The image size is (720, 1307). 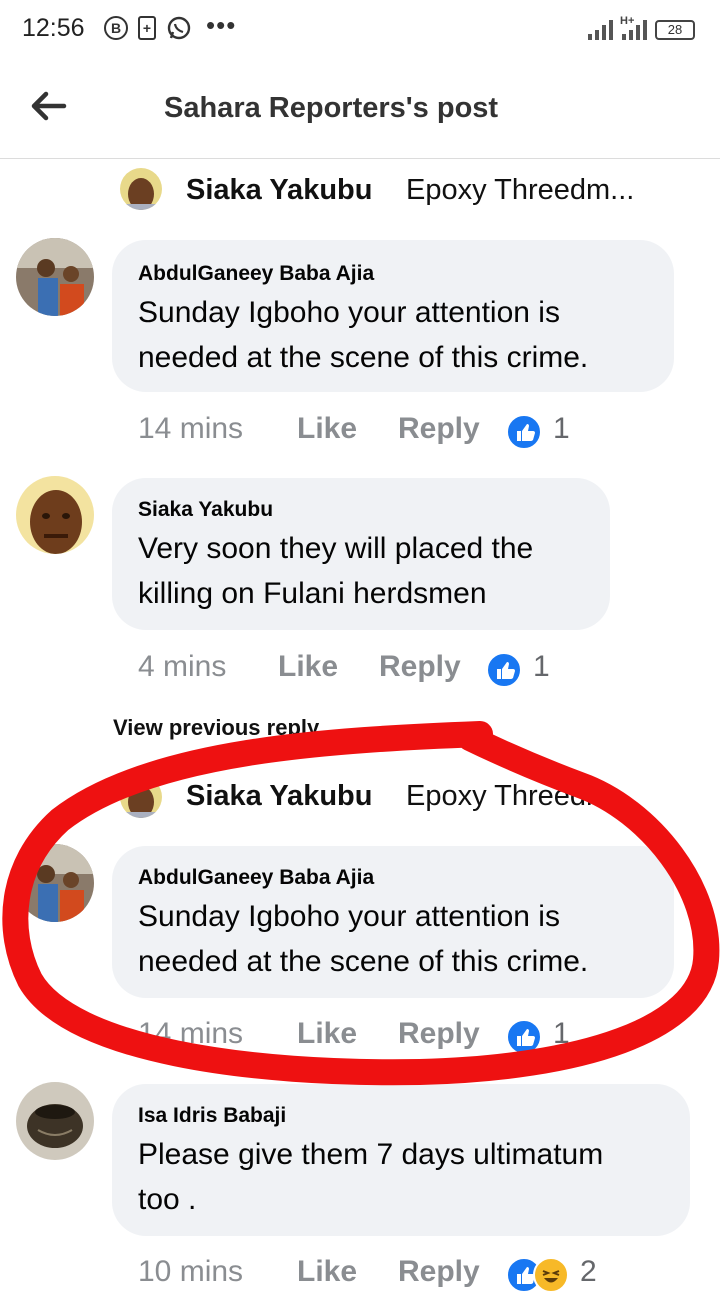 What do you see at coordinates (336, 548) in the screenshot?
I see `comment-text-line: Very soon they will placed the` at bounding box center [336, 548].